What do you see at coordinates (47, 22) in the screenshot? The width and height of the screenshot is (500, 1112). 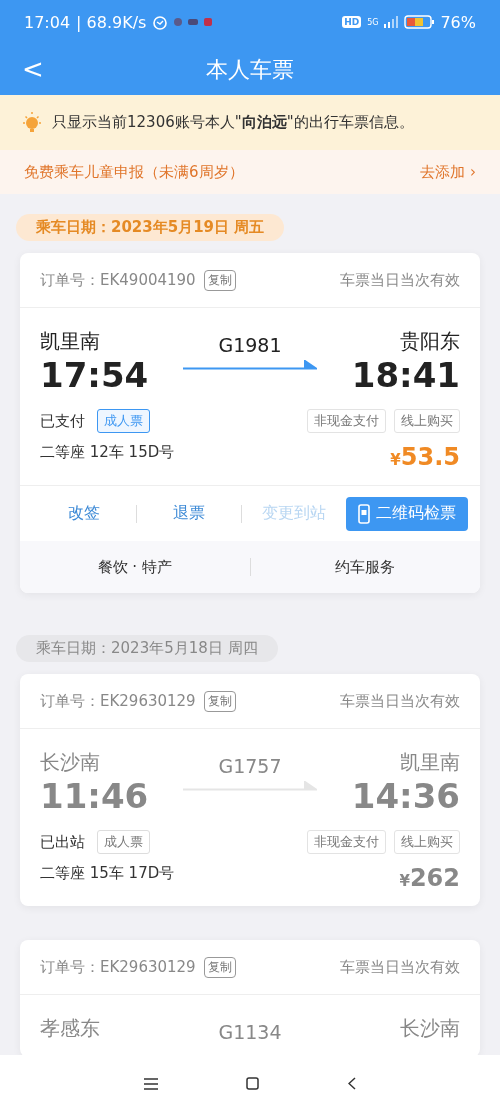 I see `clock-time: 17:04` at bounding box center [47, 22].